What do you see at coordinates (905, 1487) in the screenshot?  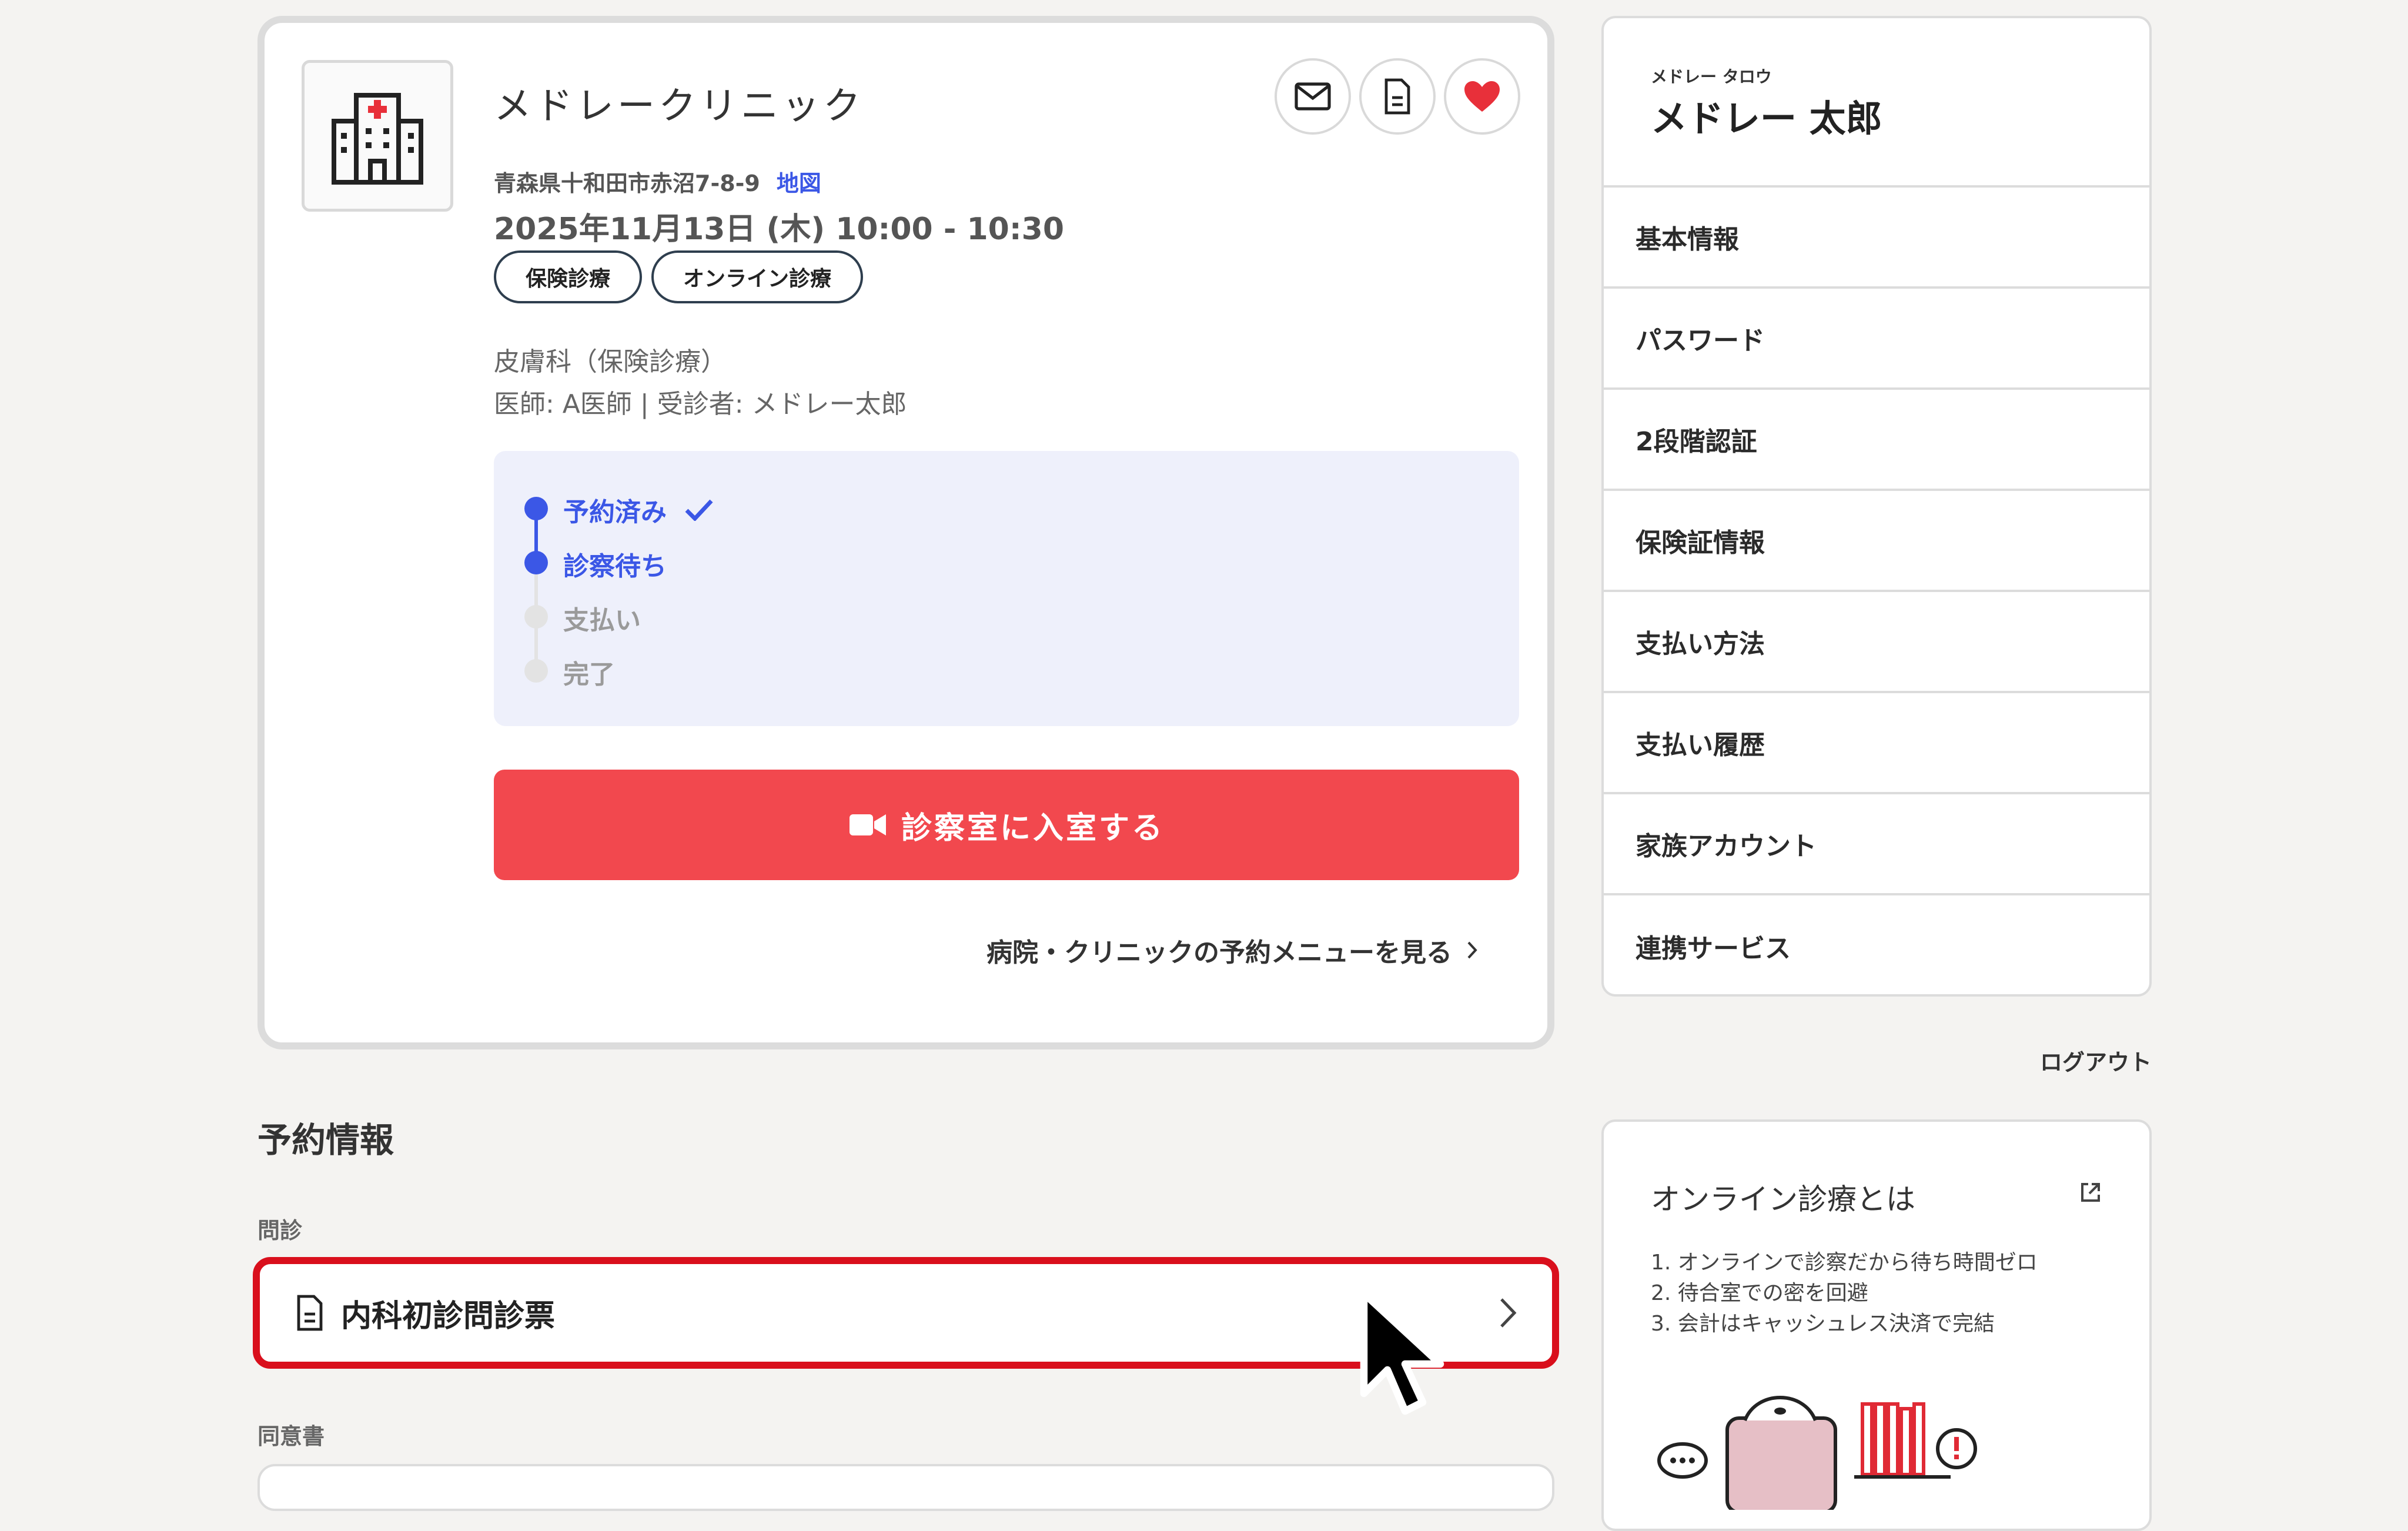 I see `consent-item` at bounding box center [905, 1487].